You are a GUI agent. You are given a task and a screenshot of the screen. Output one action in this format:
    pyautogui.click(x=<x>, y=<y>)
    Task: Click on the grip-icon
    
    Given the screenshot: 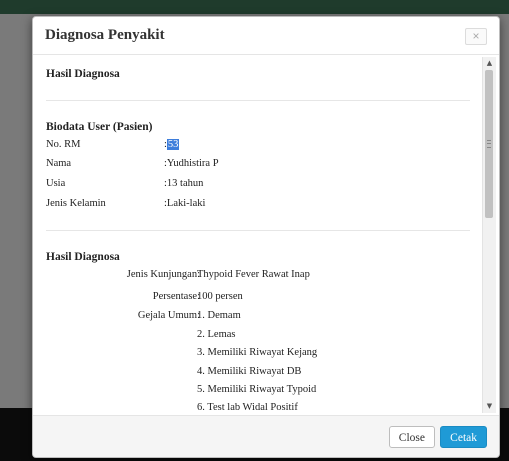 What is the action you would take?
    pyautogui.click(x=489, y=144)
    